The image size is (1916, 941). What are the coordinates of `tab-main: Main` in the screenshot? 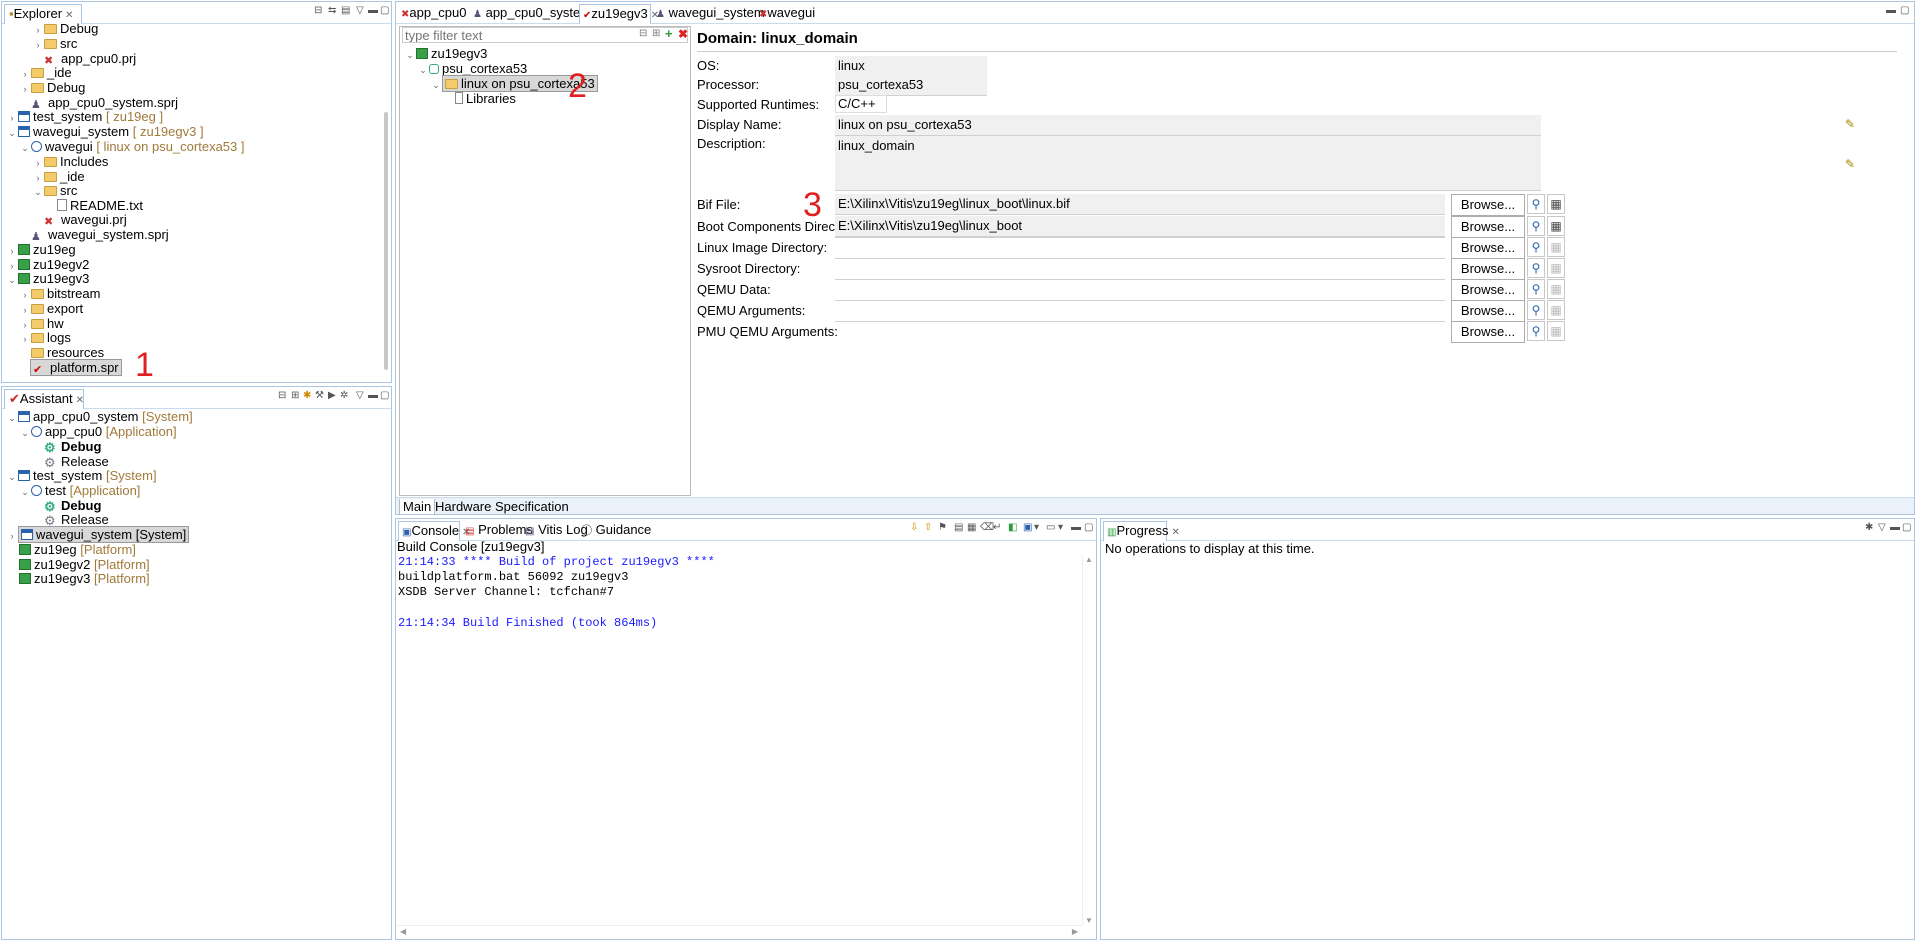 It's located at (417, 506).